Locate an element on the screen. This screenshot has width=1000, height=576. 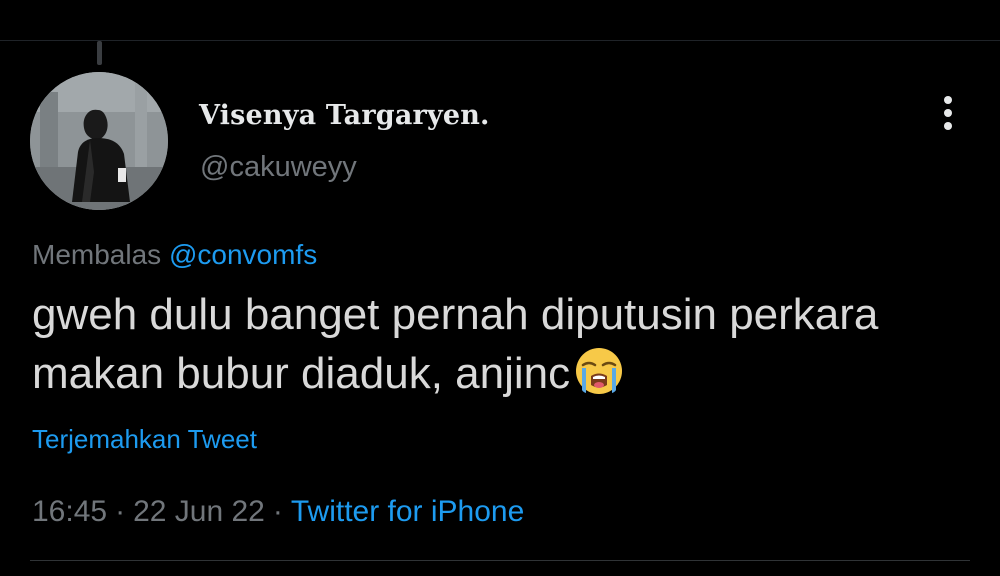
avatar is located at coordinates (99, 141).